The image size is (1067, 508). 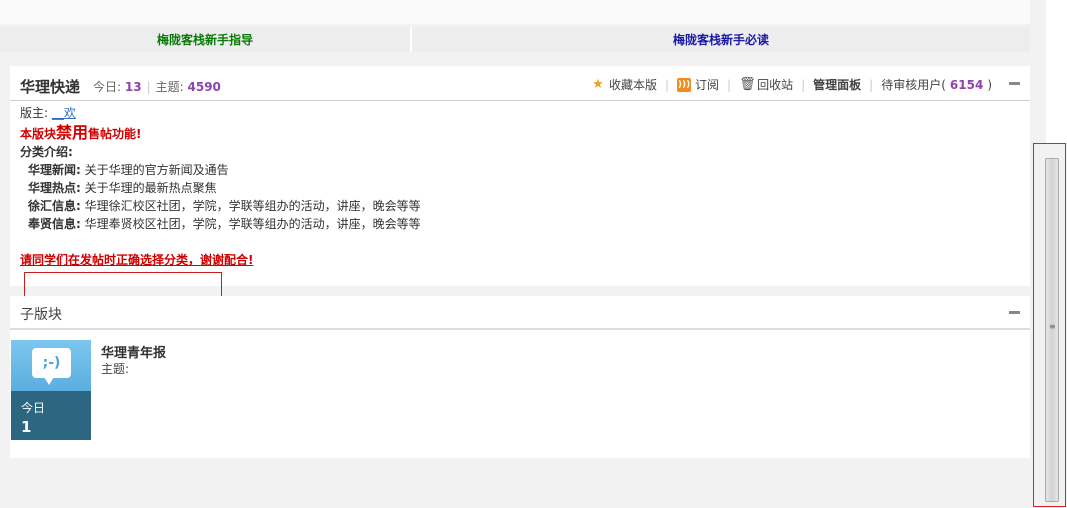 What do you see at coordinates (747, 84) in the screenshot?
I see `trash-icon: 🗑` at bounding box center [747, 84].